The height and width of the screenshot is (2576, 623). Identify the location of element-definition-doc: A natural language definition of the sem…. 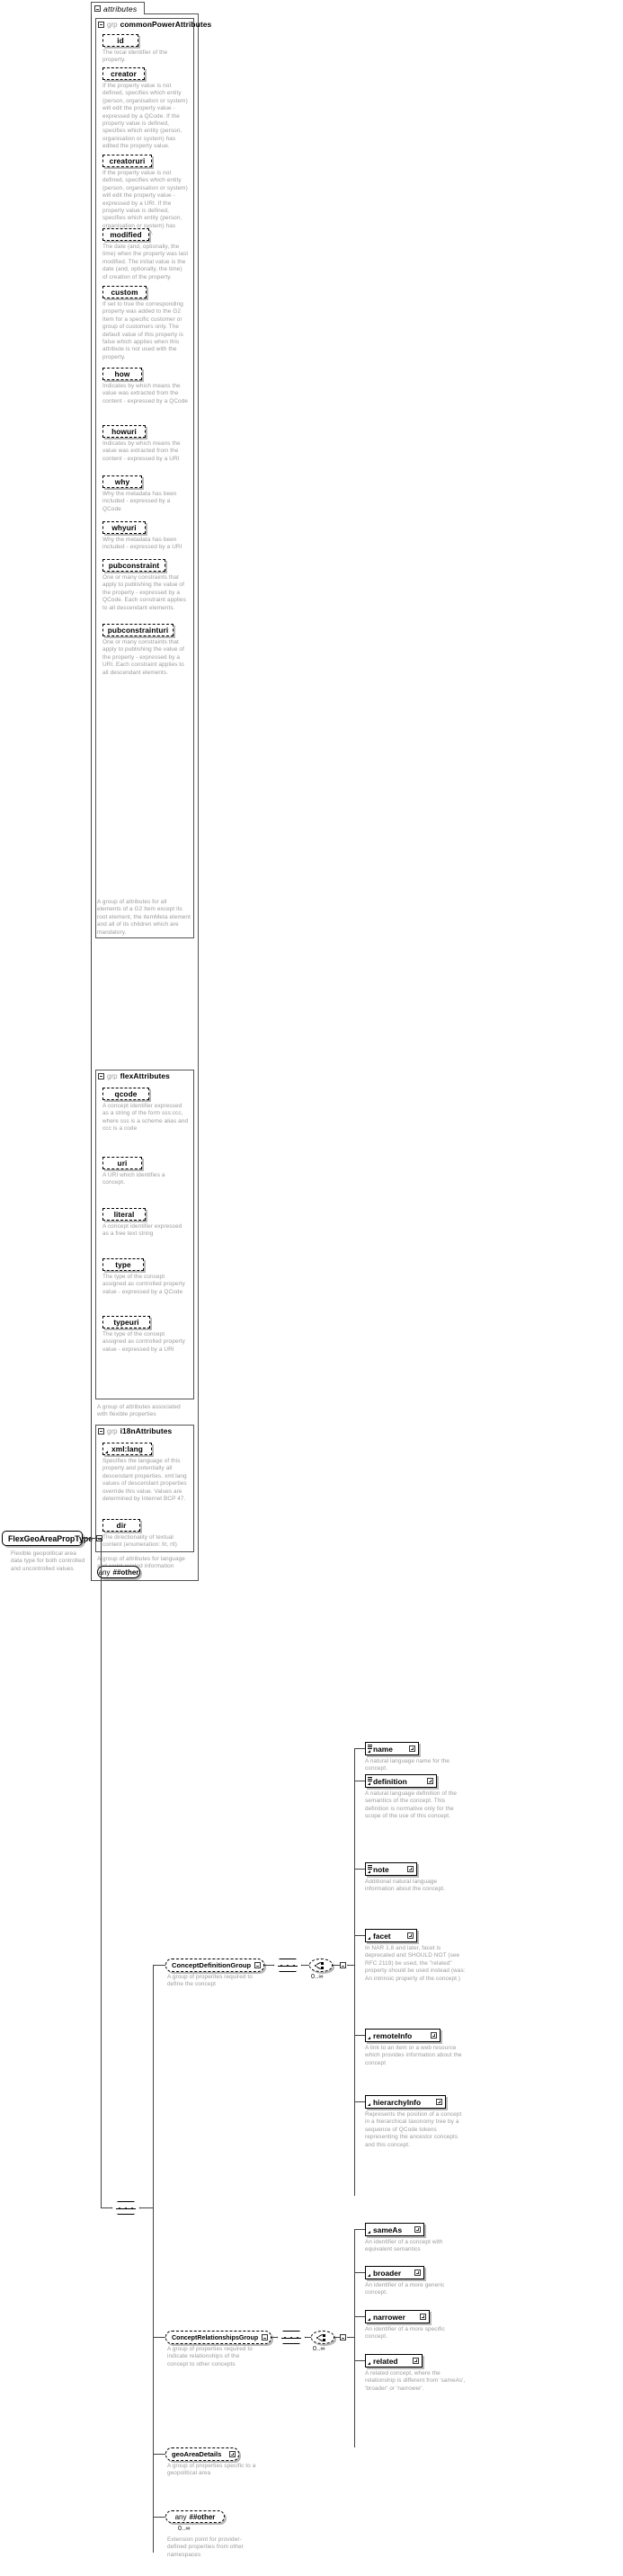
(412, 1805).